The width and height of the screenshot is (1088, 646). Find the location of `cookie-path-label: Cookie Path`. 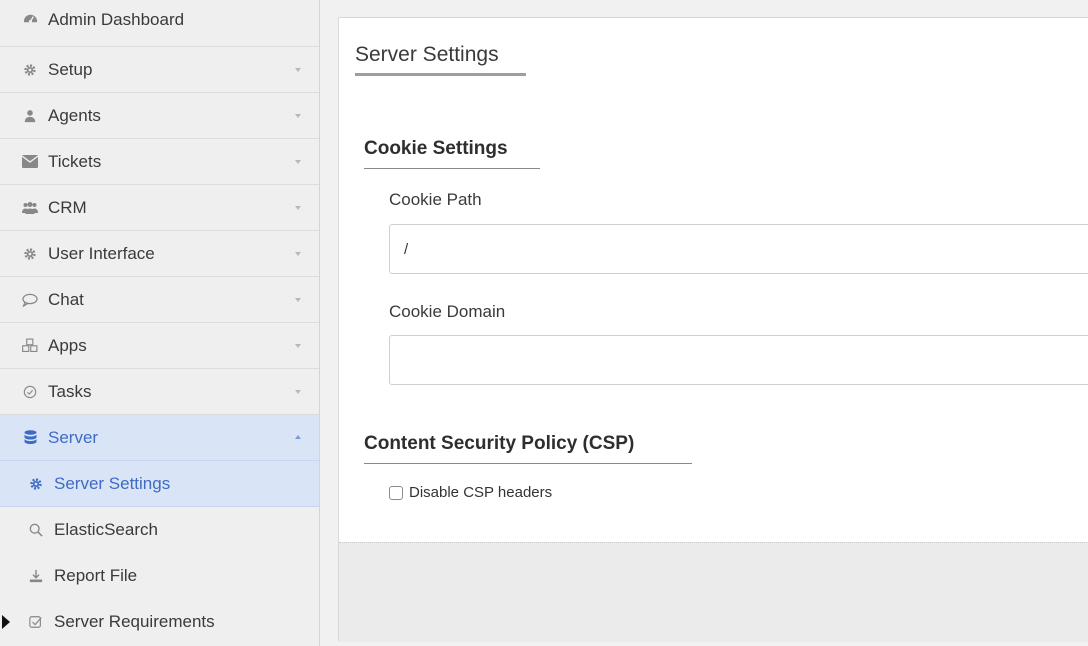

cookie-path-label: Cookie Path is located at coordinates (435, 199).